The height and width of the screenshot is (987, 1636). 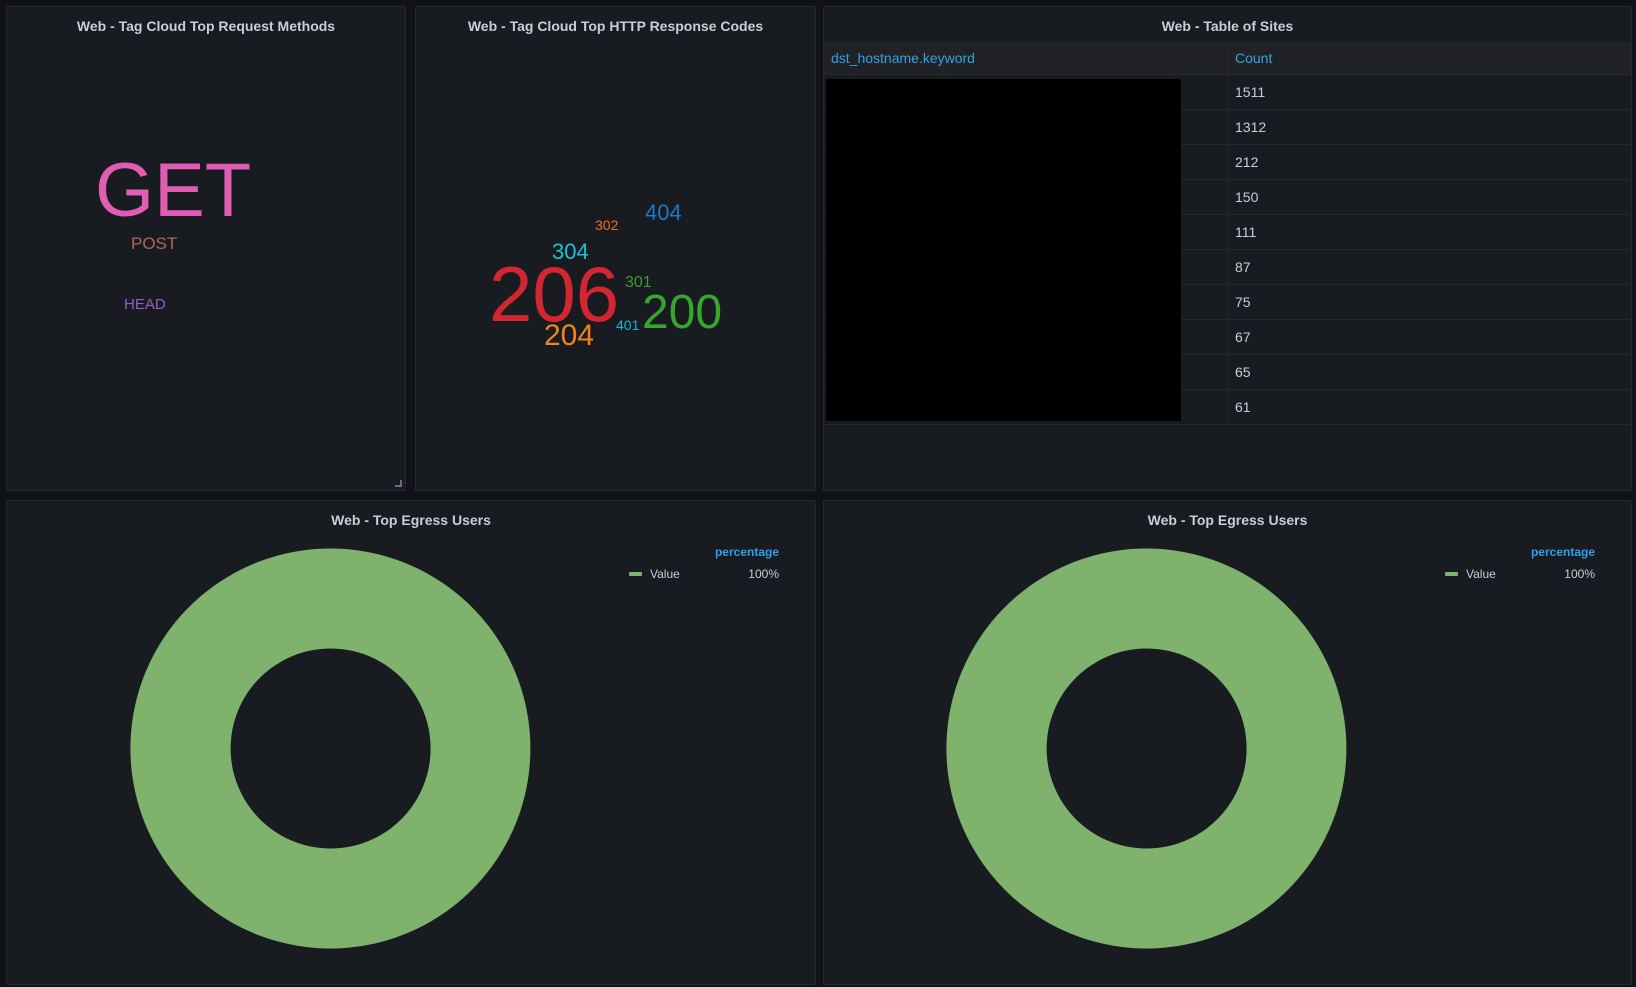 I want to click on count-cell: 150, so click(x=1247, y=197).